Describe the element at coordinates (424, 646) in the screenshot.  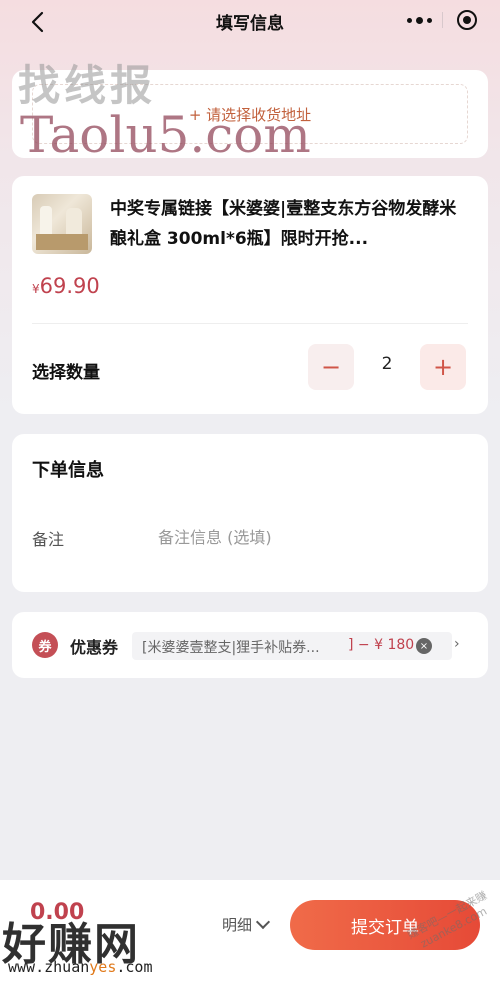
I see `clear-icon: ×` at that location.